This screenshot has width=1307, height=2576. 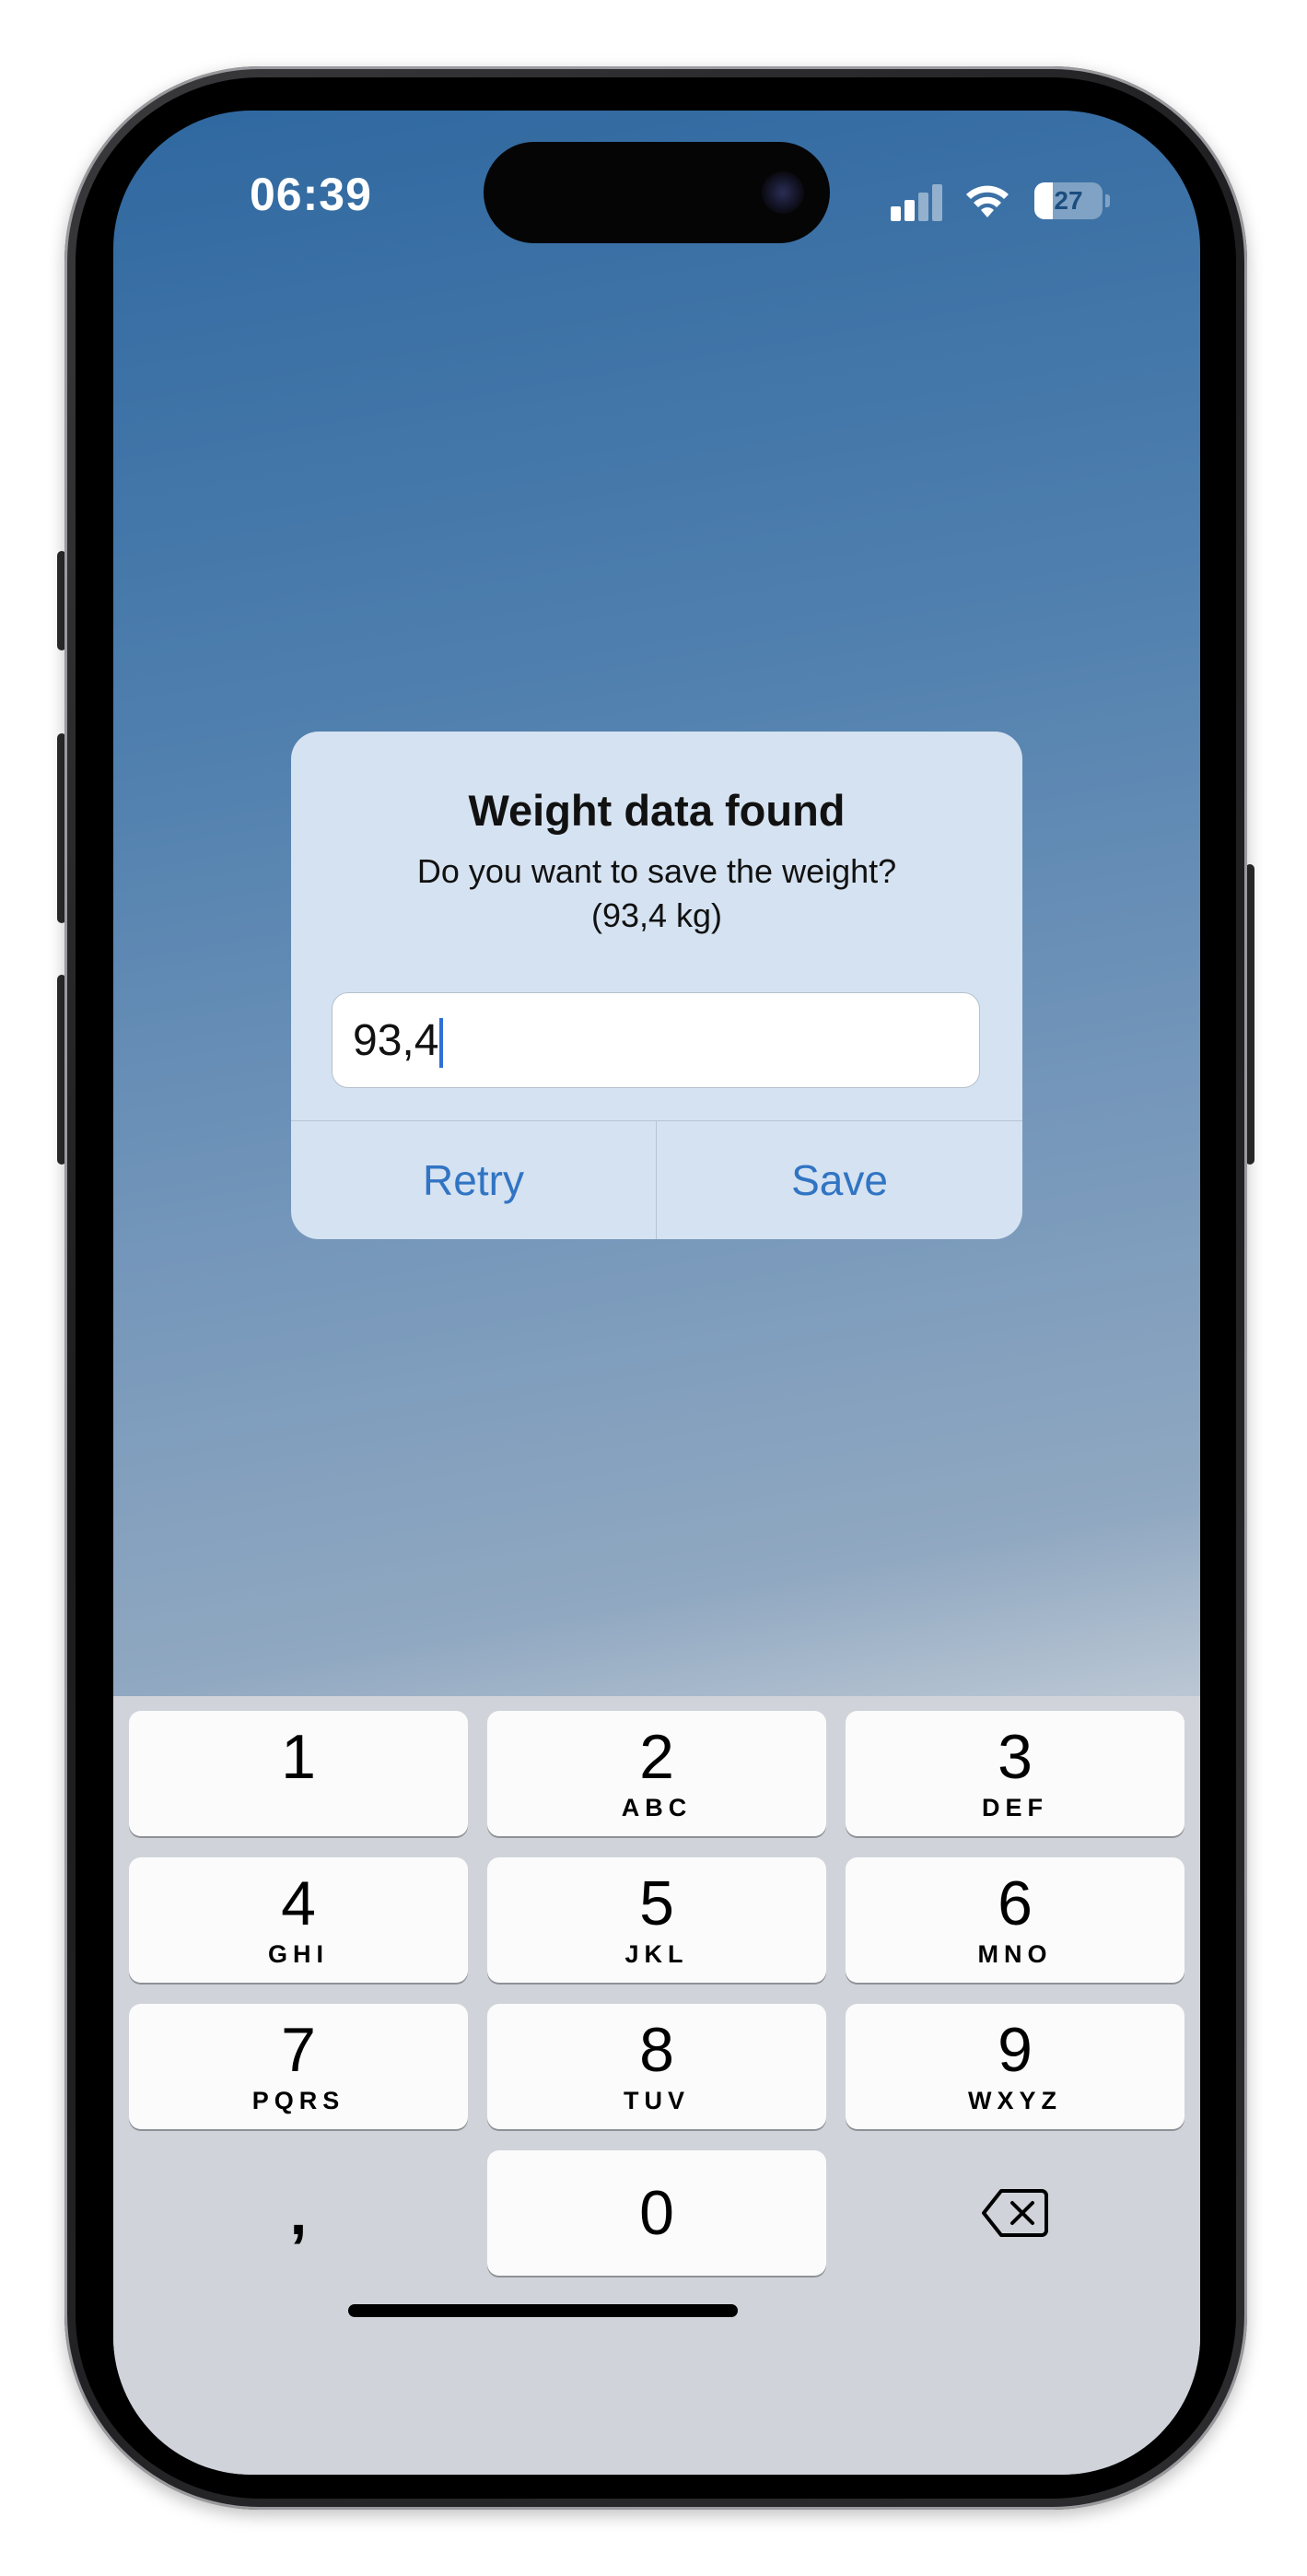 I want to click on key-digit: 9, so click(x=1016, y=2050).